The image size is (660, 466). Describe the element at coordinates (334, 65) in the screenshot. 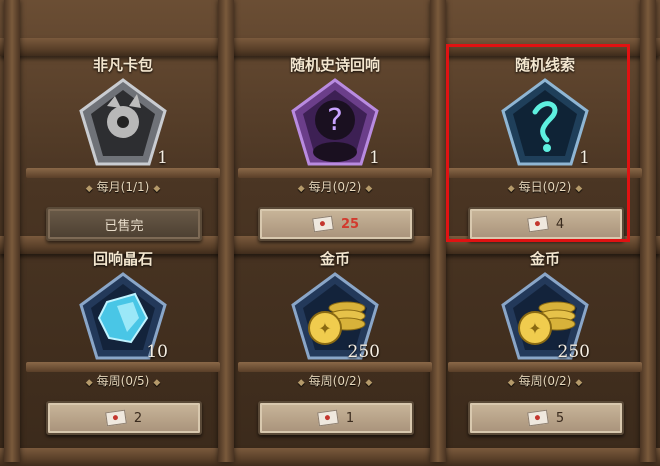

I see `item-title: 随机史诗回响` at that location.